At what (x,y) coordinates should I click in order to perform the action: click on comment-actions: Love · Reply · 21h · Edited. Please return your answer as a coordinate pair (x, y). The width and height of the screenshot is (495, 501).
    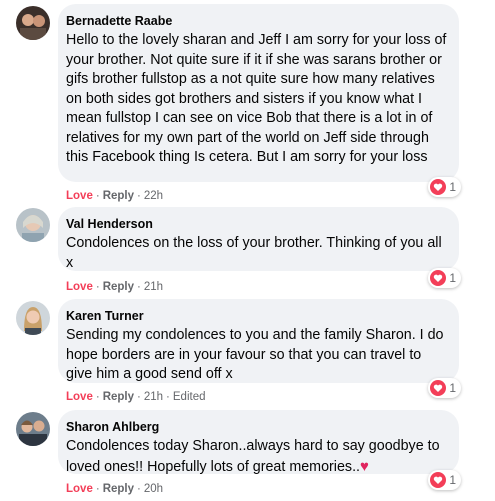
    Looking at the image, I should click on (136, 397).